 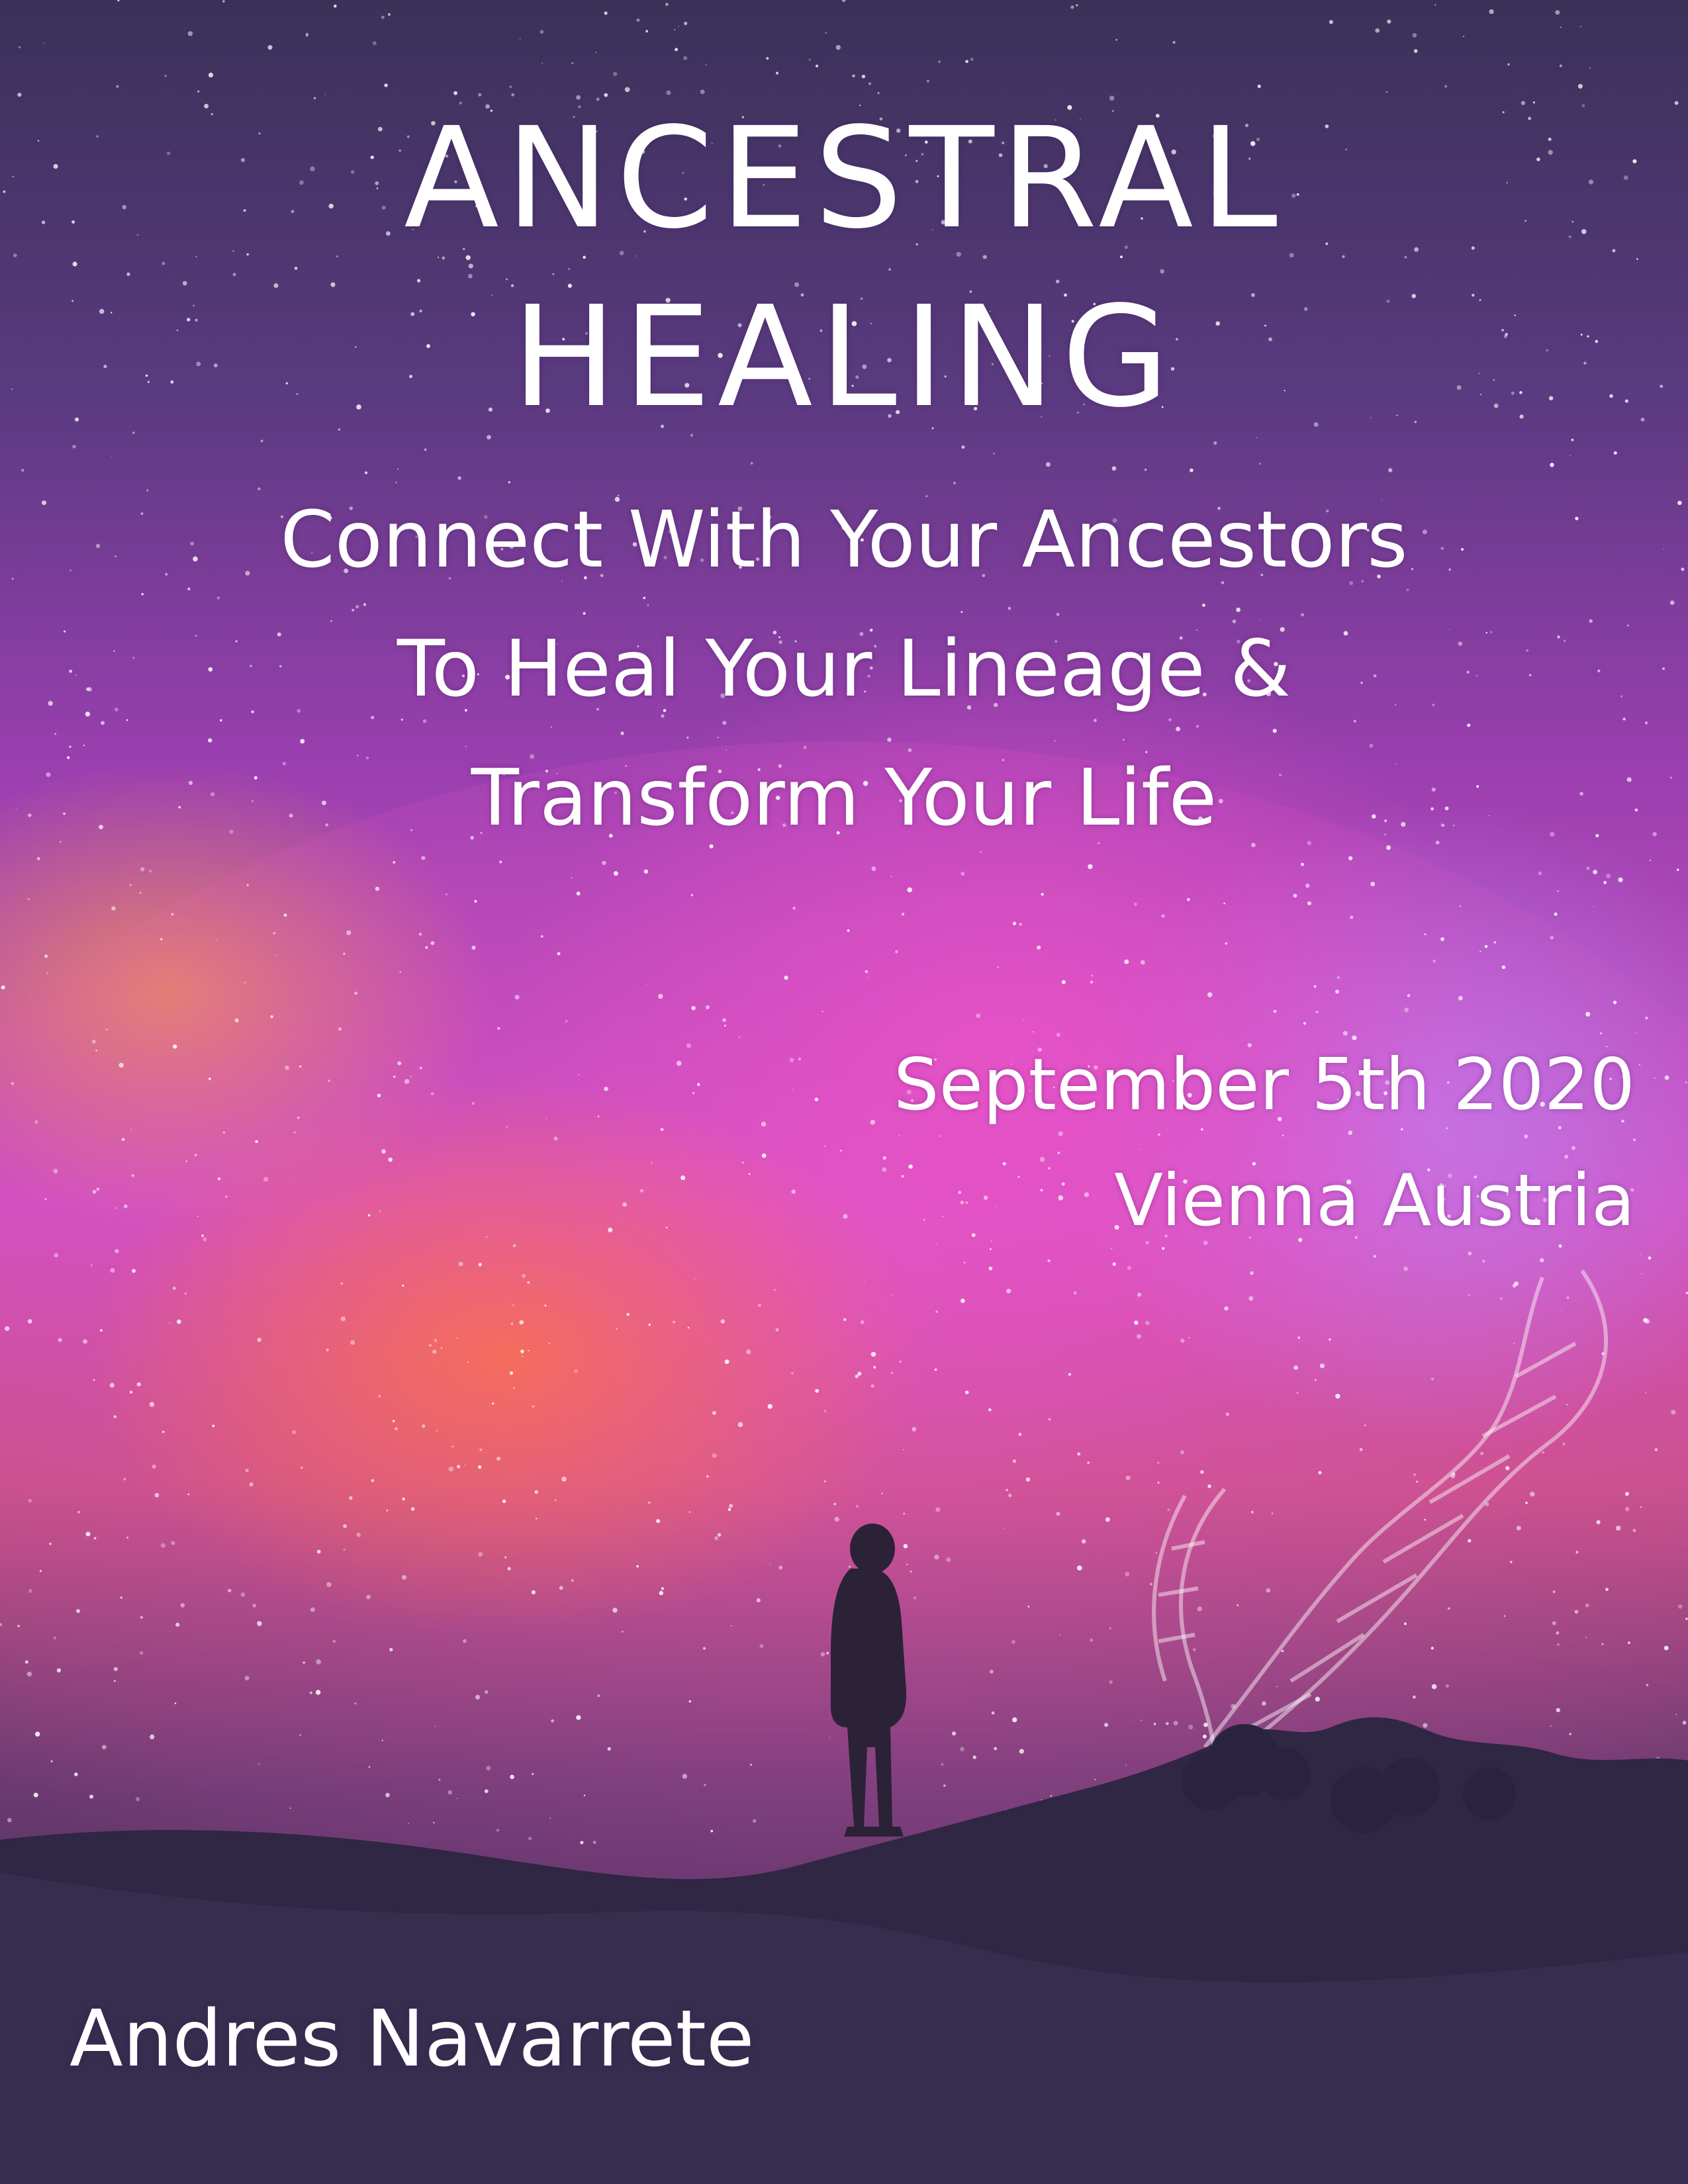 I want to click on subtitle-line-1: Connect With Your Ancestors, so click(x=844, y=539).